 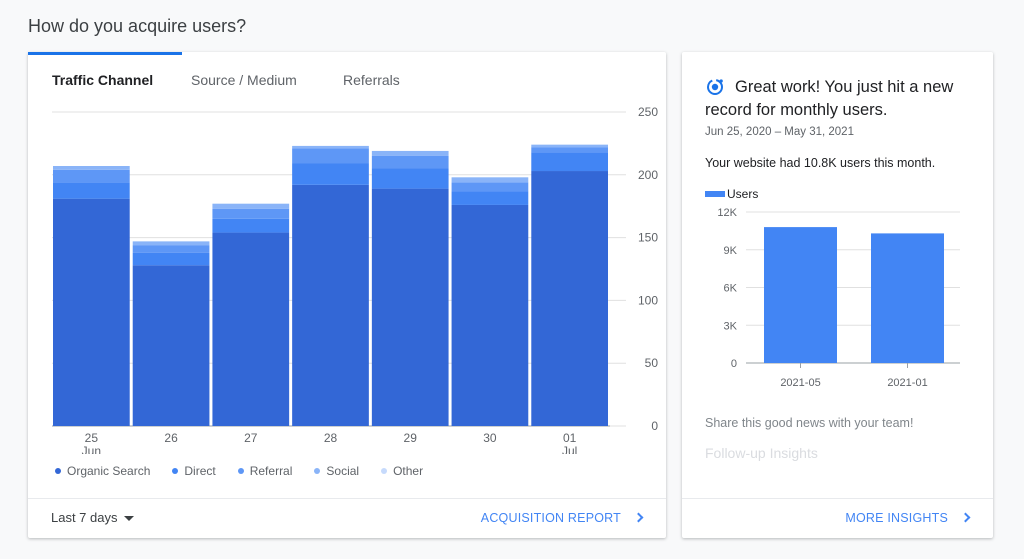 I want to click on tab-source-medium: Source / Medium, so click(x=244, y=80).